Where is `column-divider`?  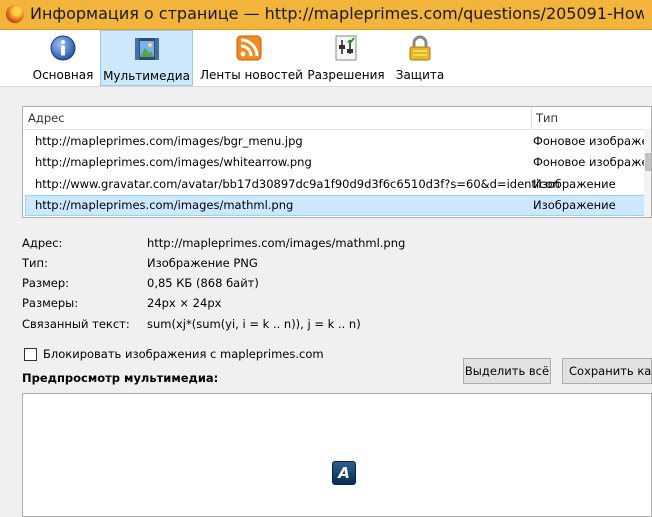
column-divider is located at coordinates (531, 118).